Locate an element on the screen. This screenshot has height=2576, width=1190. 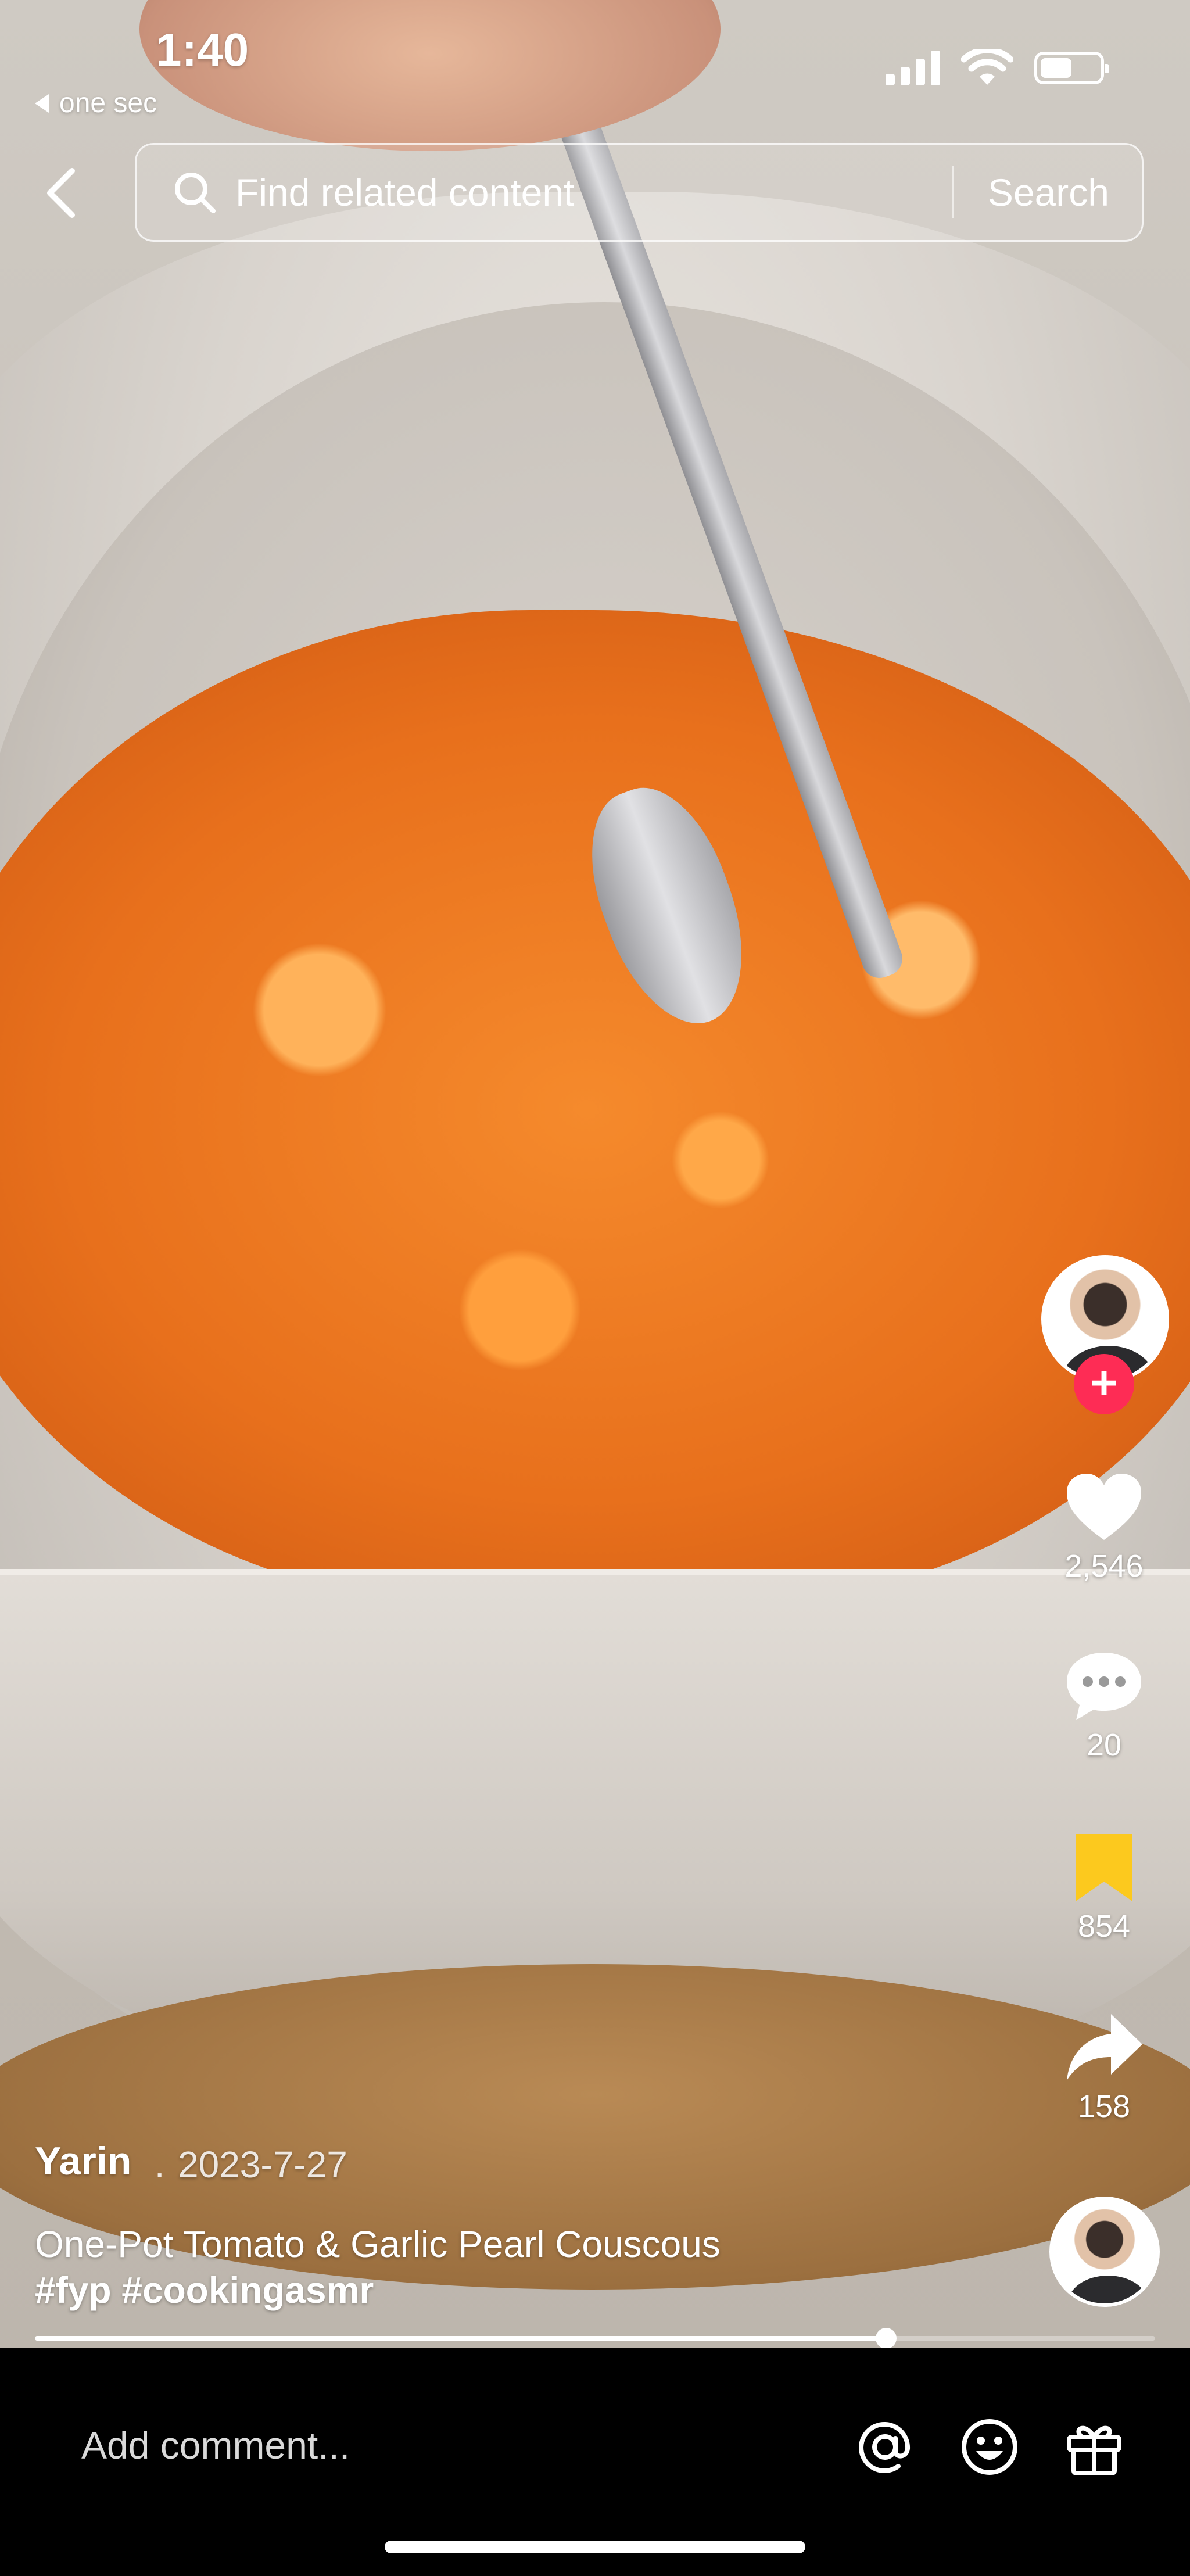
save-count: 854 is located at coordinates (1104, 1926).